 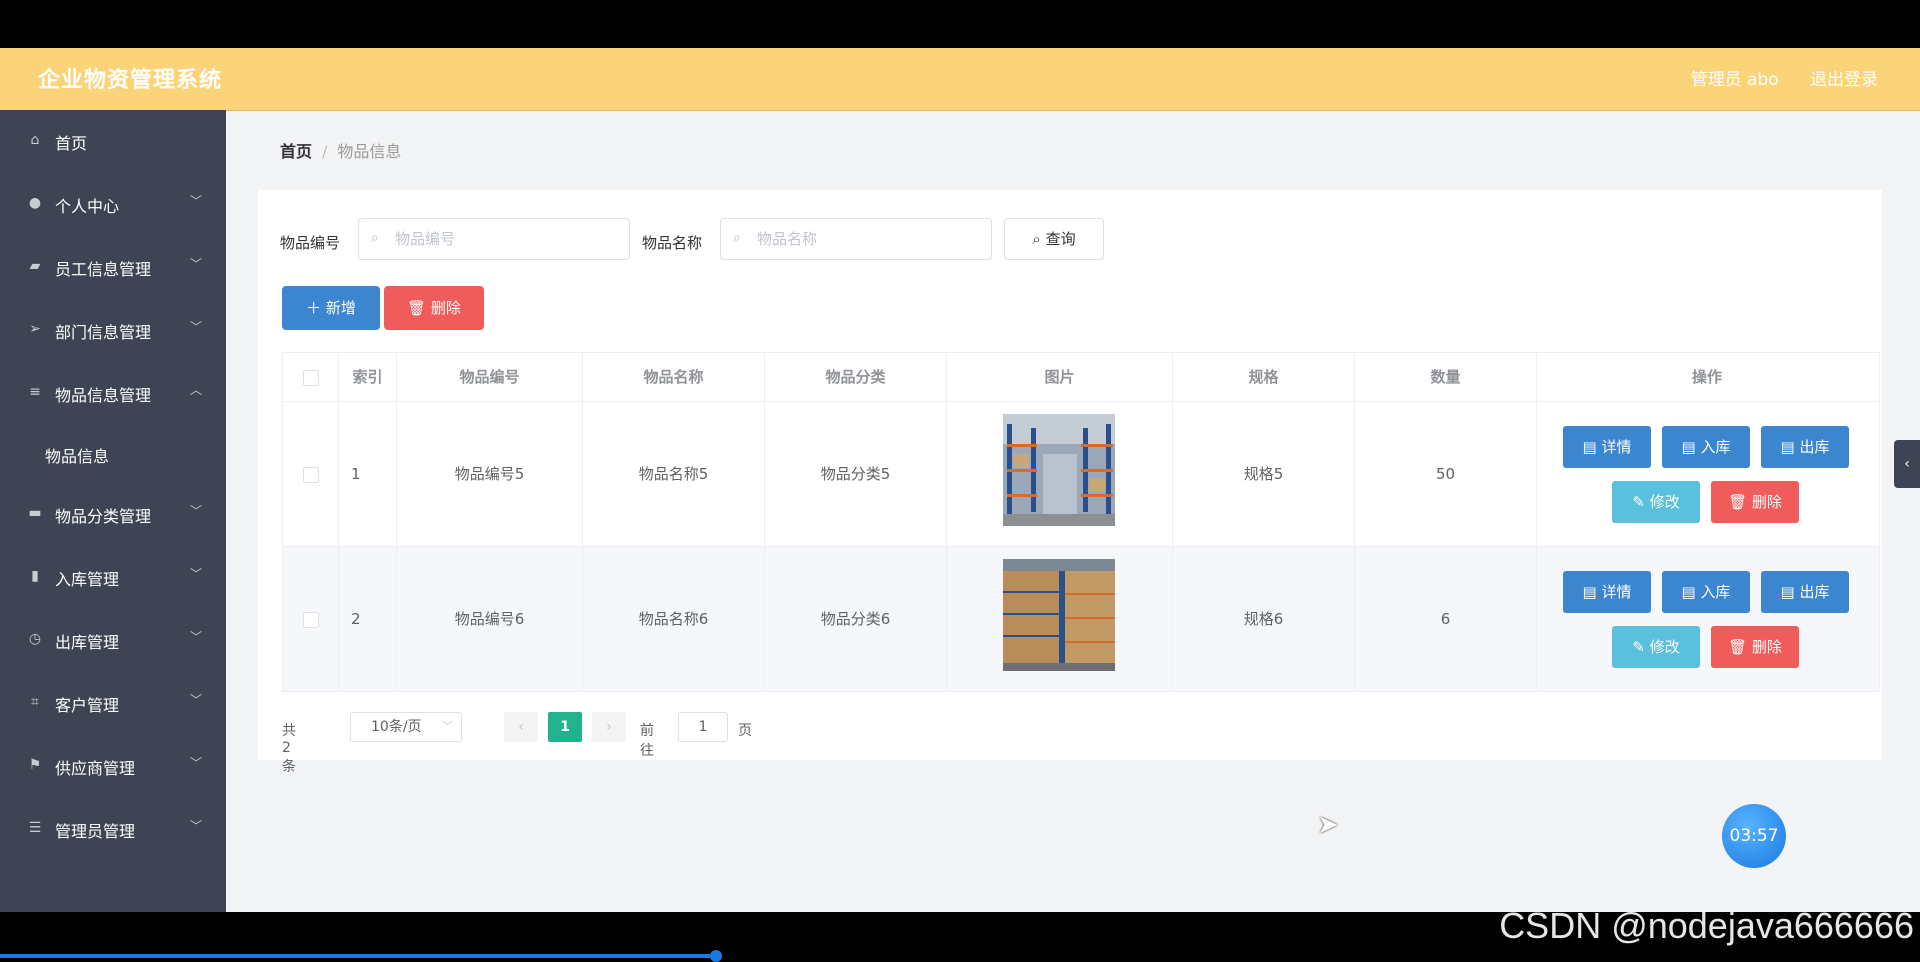 I want to click on bar-chart-icon: ▮, so click(x=35, y=576).